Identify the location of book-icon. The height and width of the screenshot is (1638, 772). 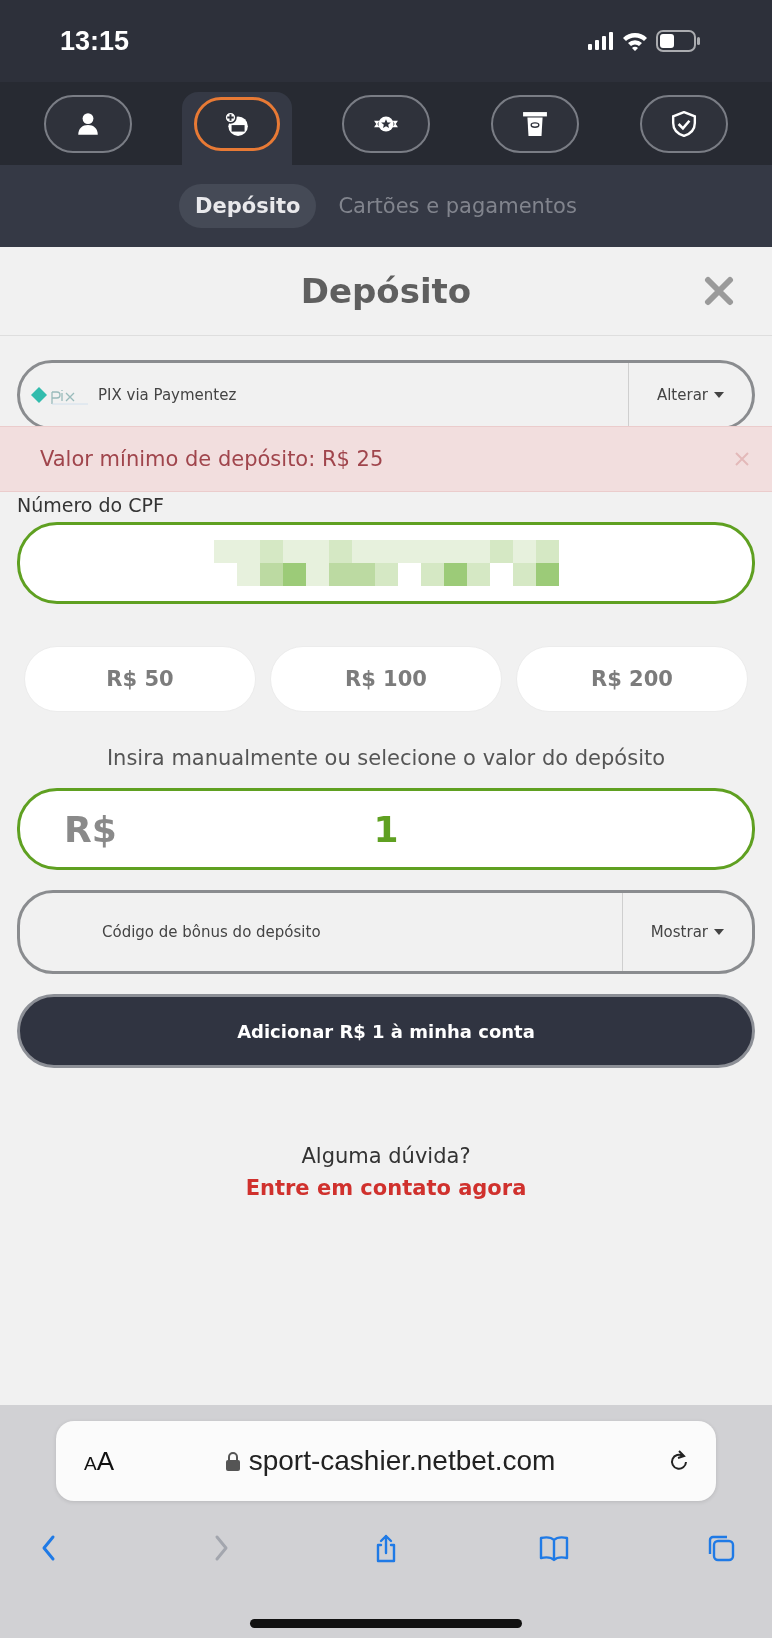
(553, 1548).